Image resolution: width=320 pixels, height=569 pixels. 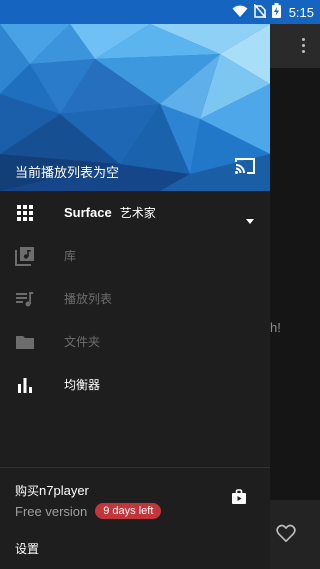 I want to click on equalizer-label: 均衡器, so click(x=82, y=385).